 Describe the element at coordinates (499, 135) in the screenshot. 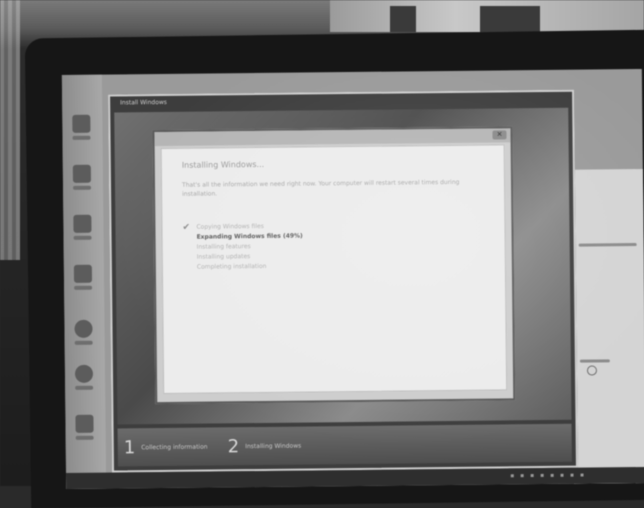

I see `close-icon: ✕` at that location.